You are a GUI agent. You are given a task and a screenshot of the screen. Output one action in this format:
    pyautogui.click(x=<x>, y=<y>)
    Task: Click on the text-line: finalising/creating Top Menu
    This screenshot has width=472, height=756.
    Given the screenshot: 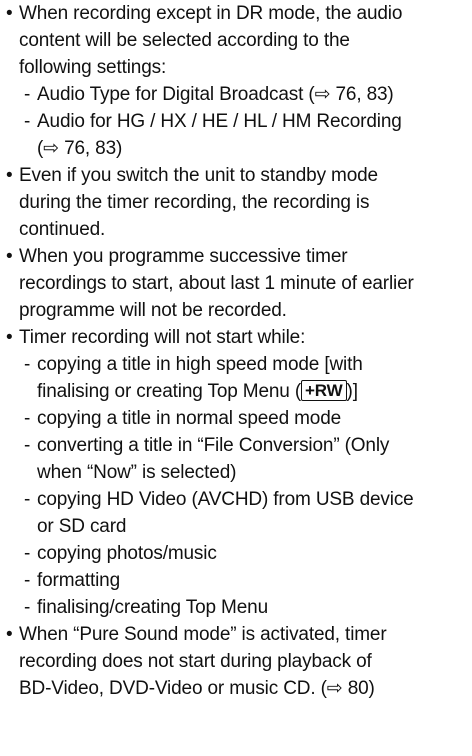 What is the action you would take?
    pyautogui.click(x=152, y=607)
    